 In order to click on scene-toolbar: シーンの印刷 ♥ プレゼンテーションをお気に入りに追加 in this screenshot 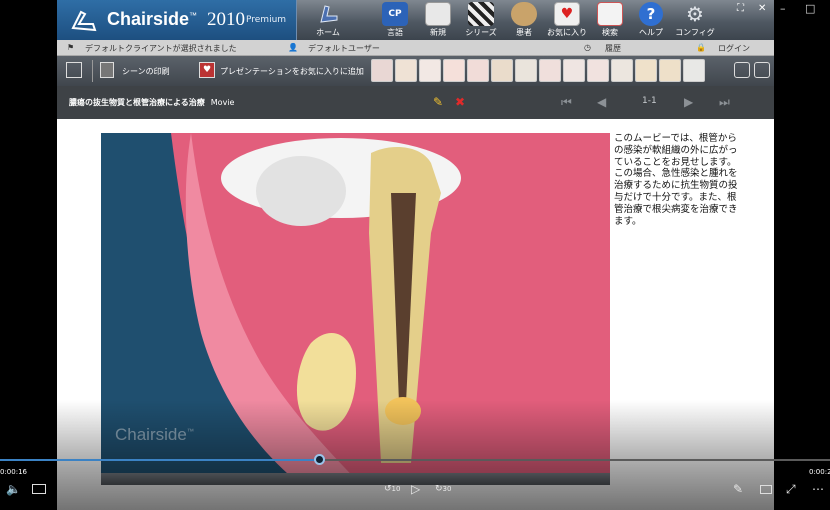, I will do `click(415, 71)`.